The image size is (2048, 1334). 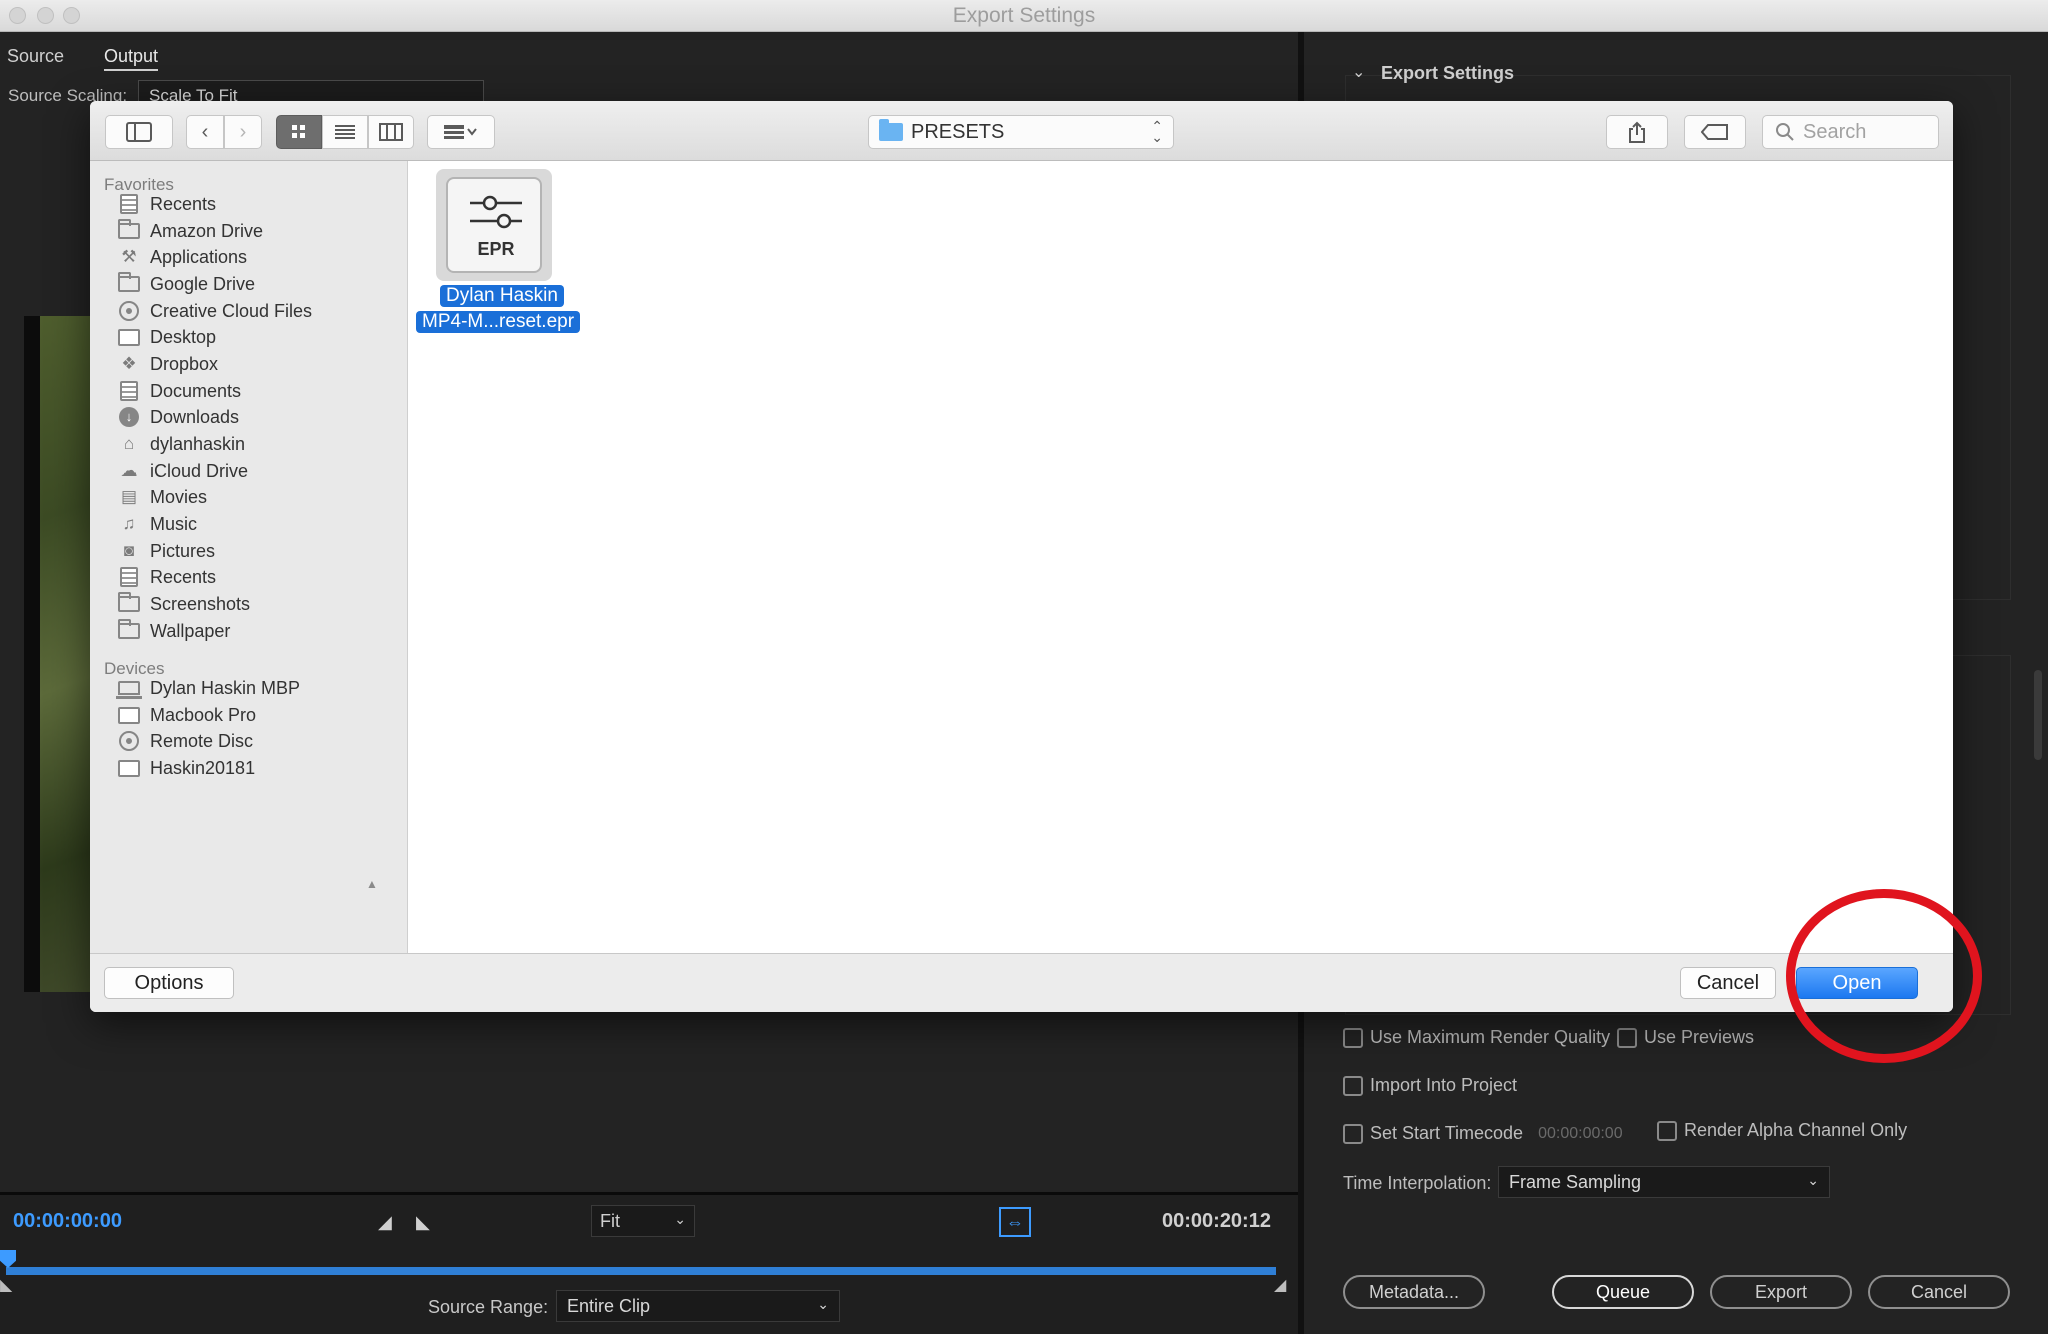 I want to click on sidebar-item-haskin20181: Haskin20181, so click(x=186, y=768).